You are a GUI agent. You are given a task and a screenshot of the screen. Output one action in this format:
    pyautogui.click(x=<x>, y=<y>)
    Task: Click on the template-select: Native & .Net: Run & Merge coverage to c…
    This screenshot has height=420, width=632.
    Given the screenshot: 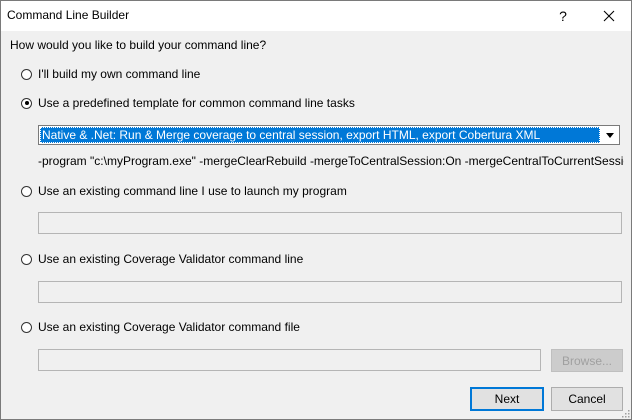 What is the action you would take?
    pyautogui.click(x=329, y=135)
    